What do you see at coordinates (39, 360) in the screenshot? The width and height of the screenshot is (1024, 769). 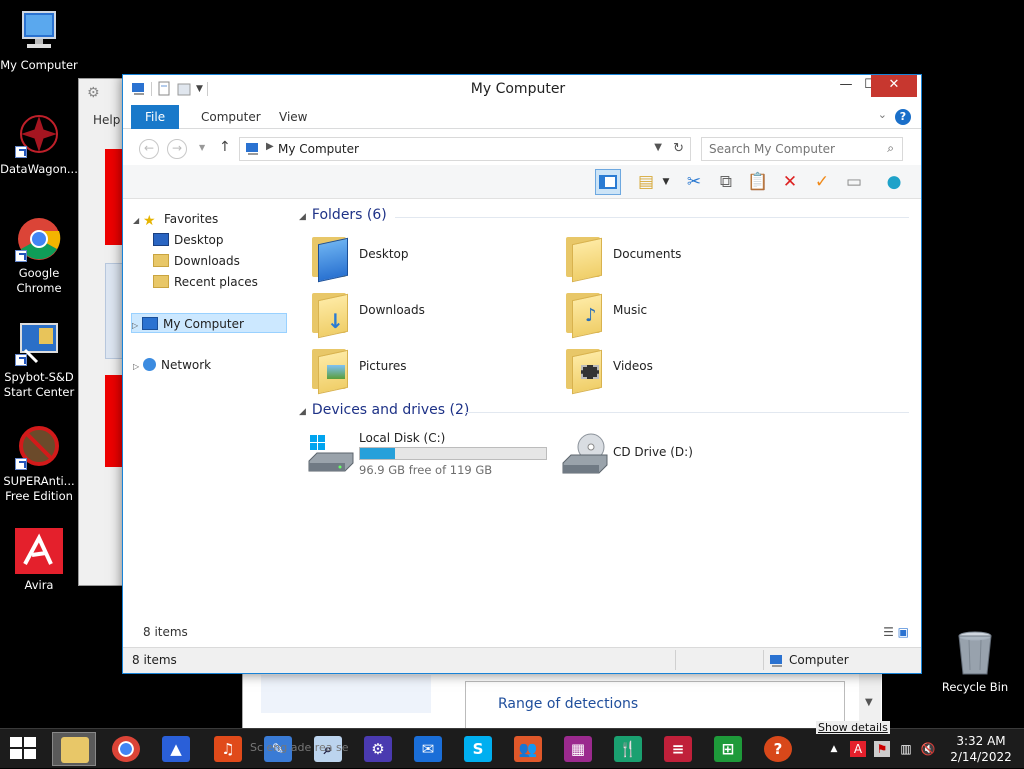 I see `desktop-icon-spybot: Spybot-S&D Start Center` at bounding box center [39, 360].